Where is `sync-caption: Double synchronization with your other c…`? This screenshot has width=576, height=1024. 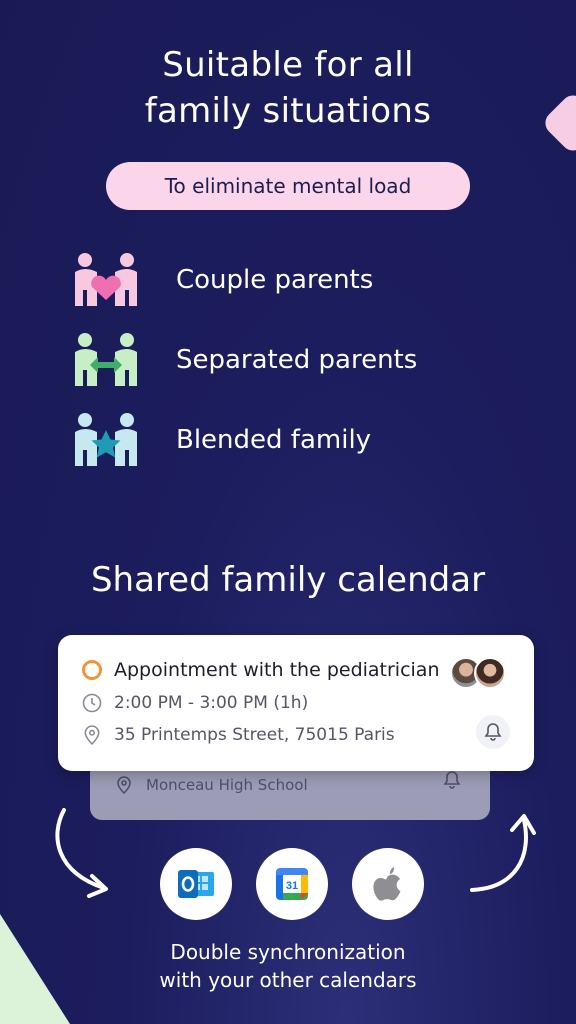
sync-caption: Double synchronization with your other c… is located at coordinates (288, 966).